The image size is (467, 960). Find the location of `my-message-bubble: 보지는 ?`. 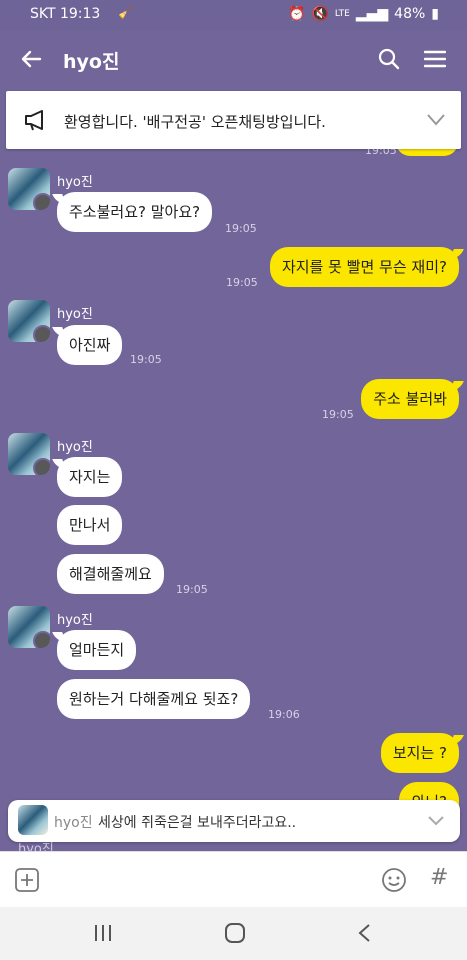

my-message-bubble: 보지는 ? is located at coordinates (422, 753).